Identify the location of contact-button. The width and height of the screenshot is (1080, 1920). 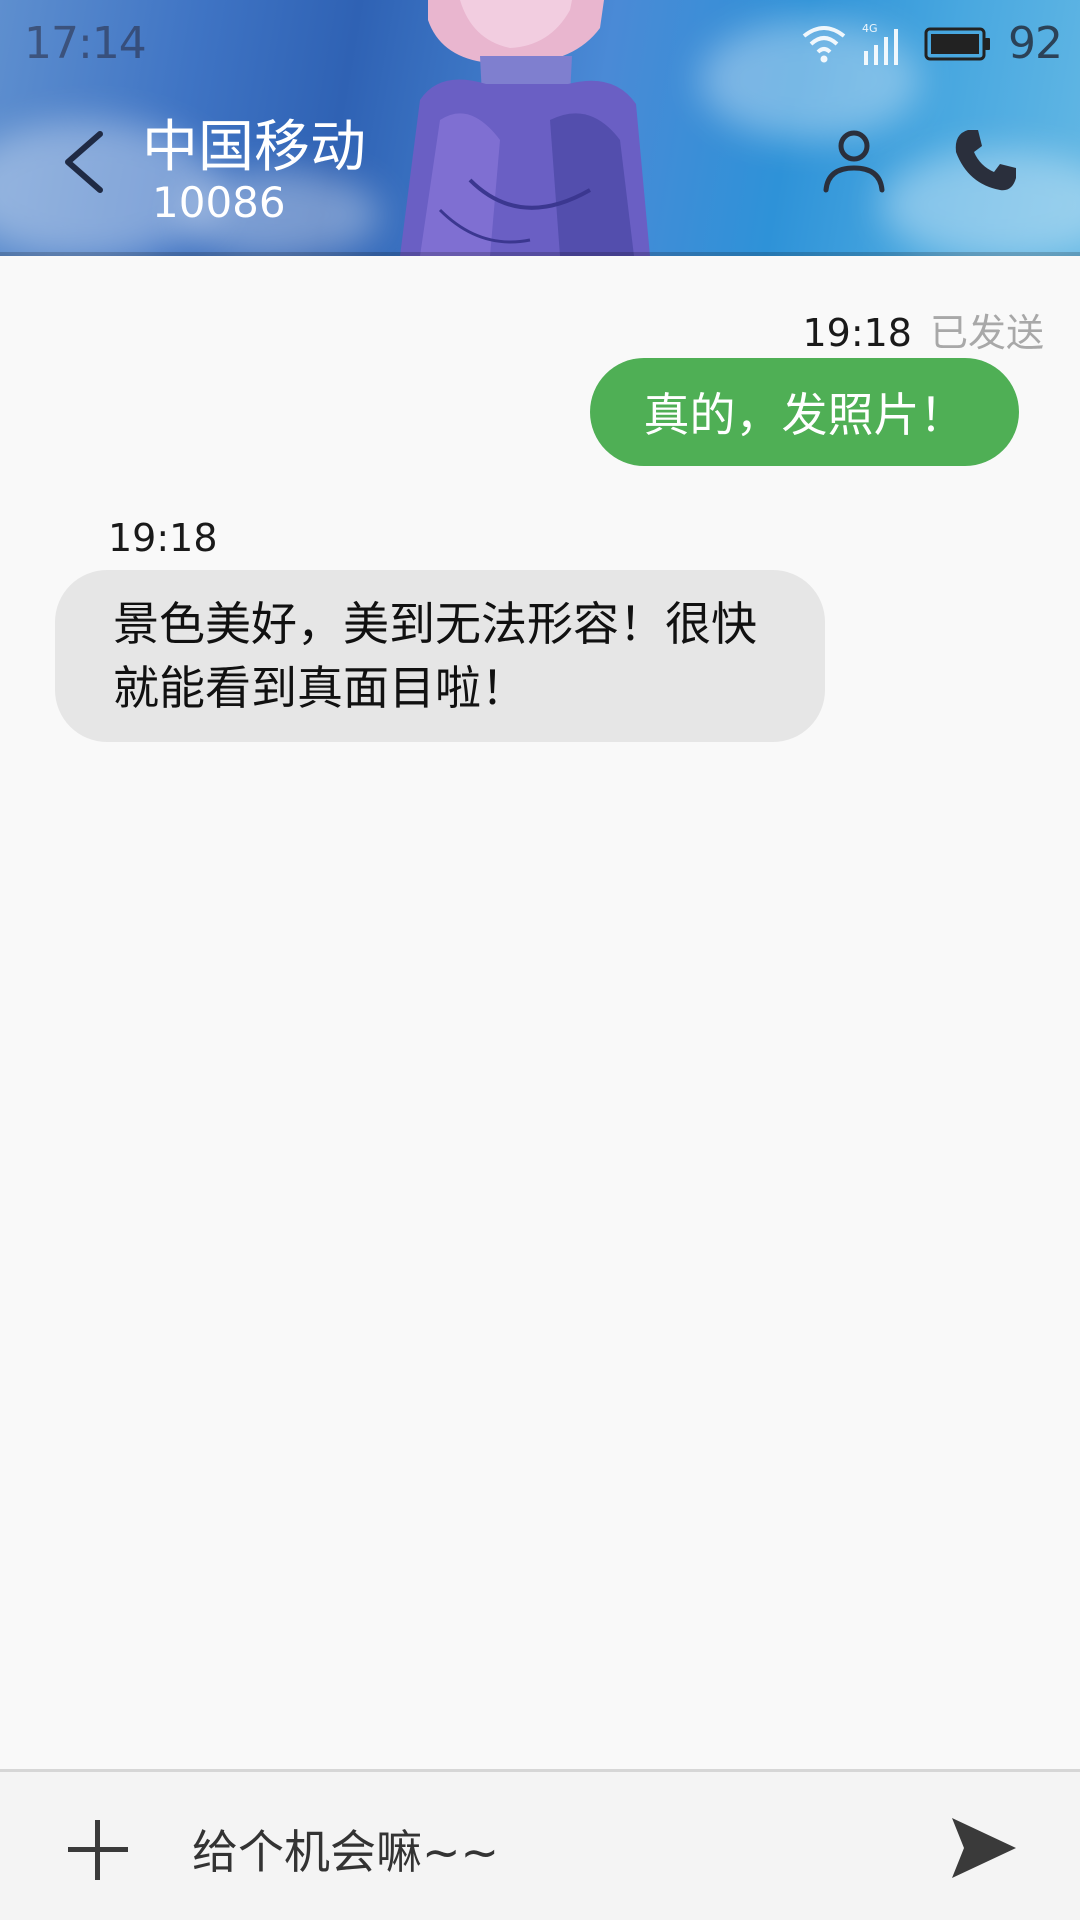
(854, 160).